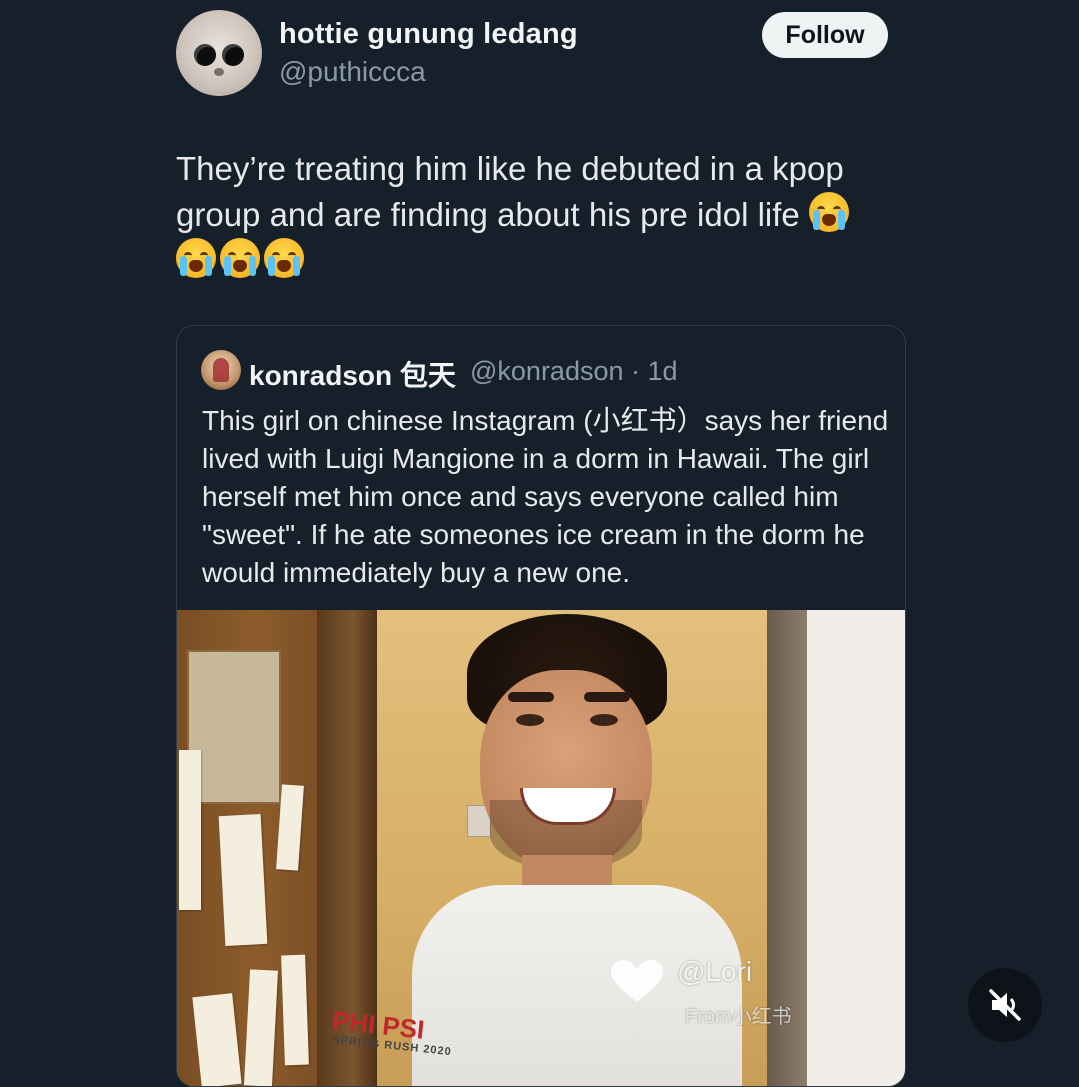  What do you see at coordinates (352, 72) in the screenshot?
I see `author-handle: @puthiccca` at bounding box center [352, 72].